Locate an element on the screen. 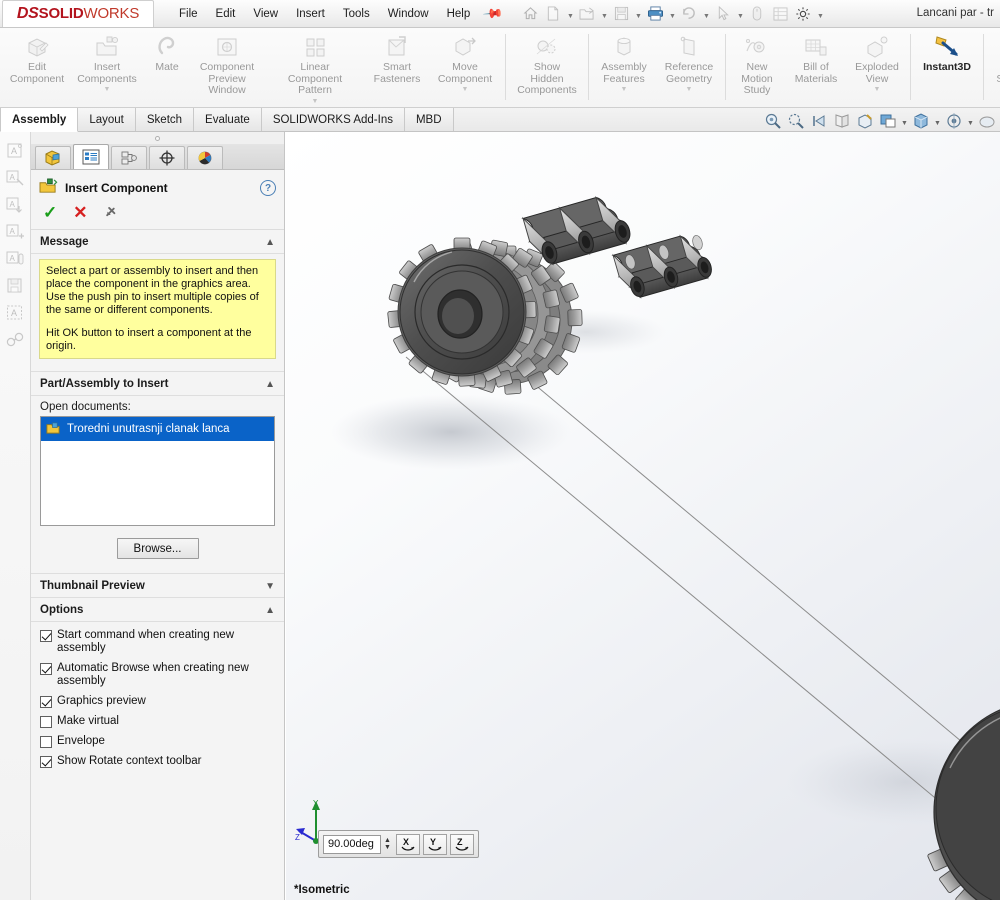  note-add-icon: A is located at coordinates (15, 232).